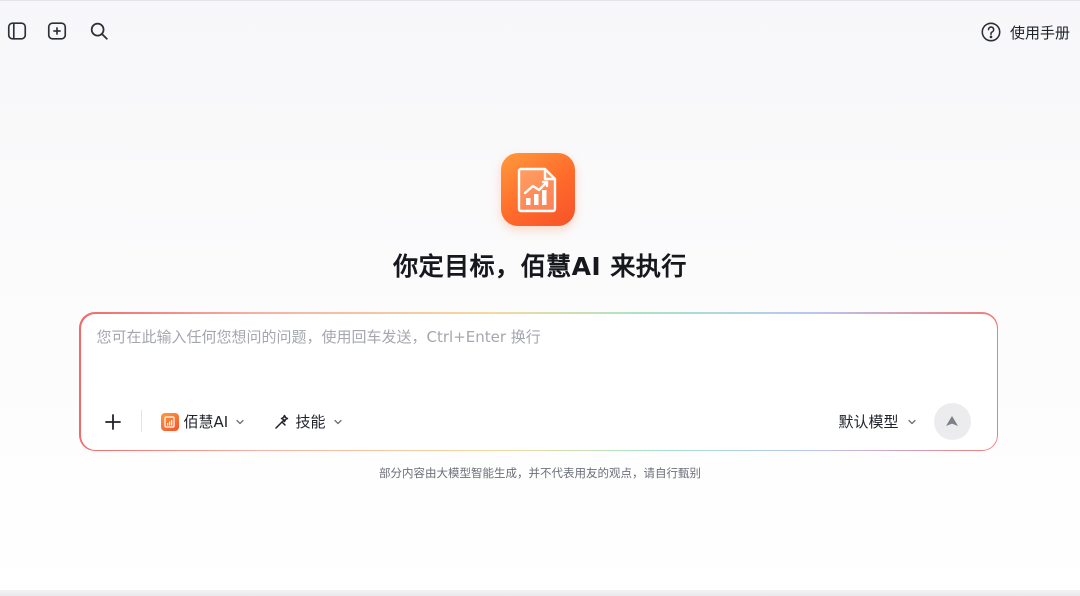 The width and height of the screenshot is (1080, 596). What do you see at coordinates (991, 32) in the screenshot?
I see `question-circle-icon` at bounding box center [991, 32].